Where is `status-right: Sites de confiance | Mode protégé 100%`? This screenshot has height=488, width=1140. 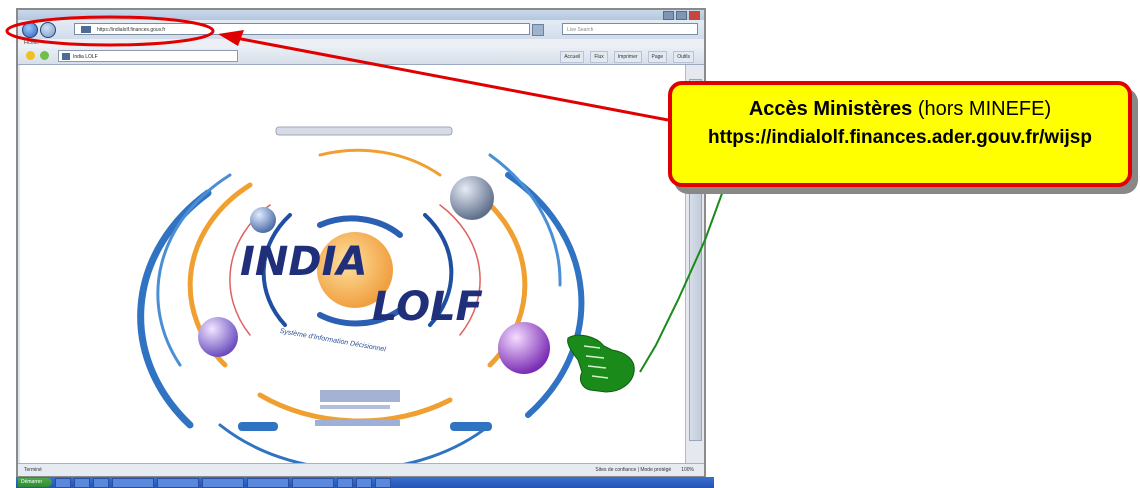 status-right: Sites de confiance | Mode protégé 100% is located at coordinates (644, 470).